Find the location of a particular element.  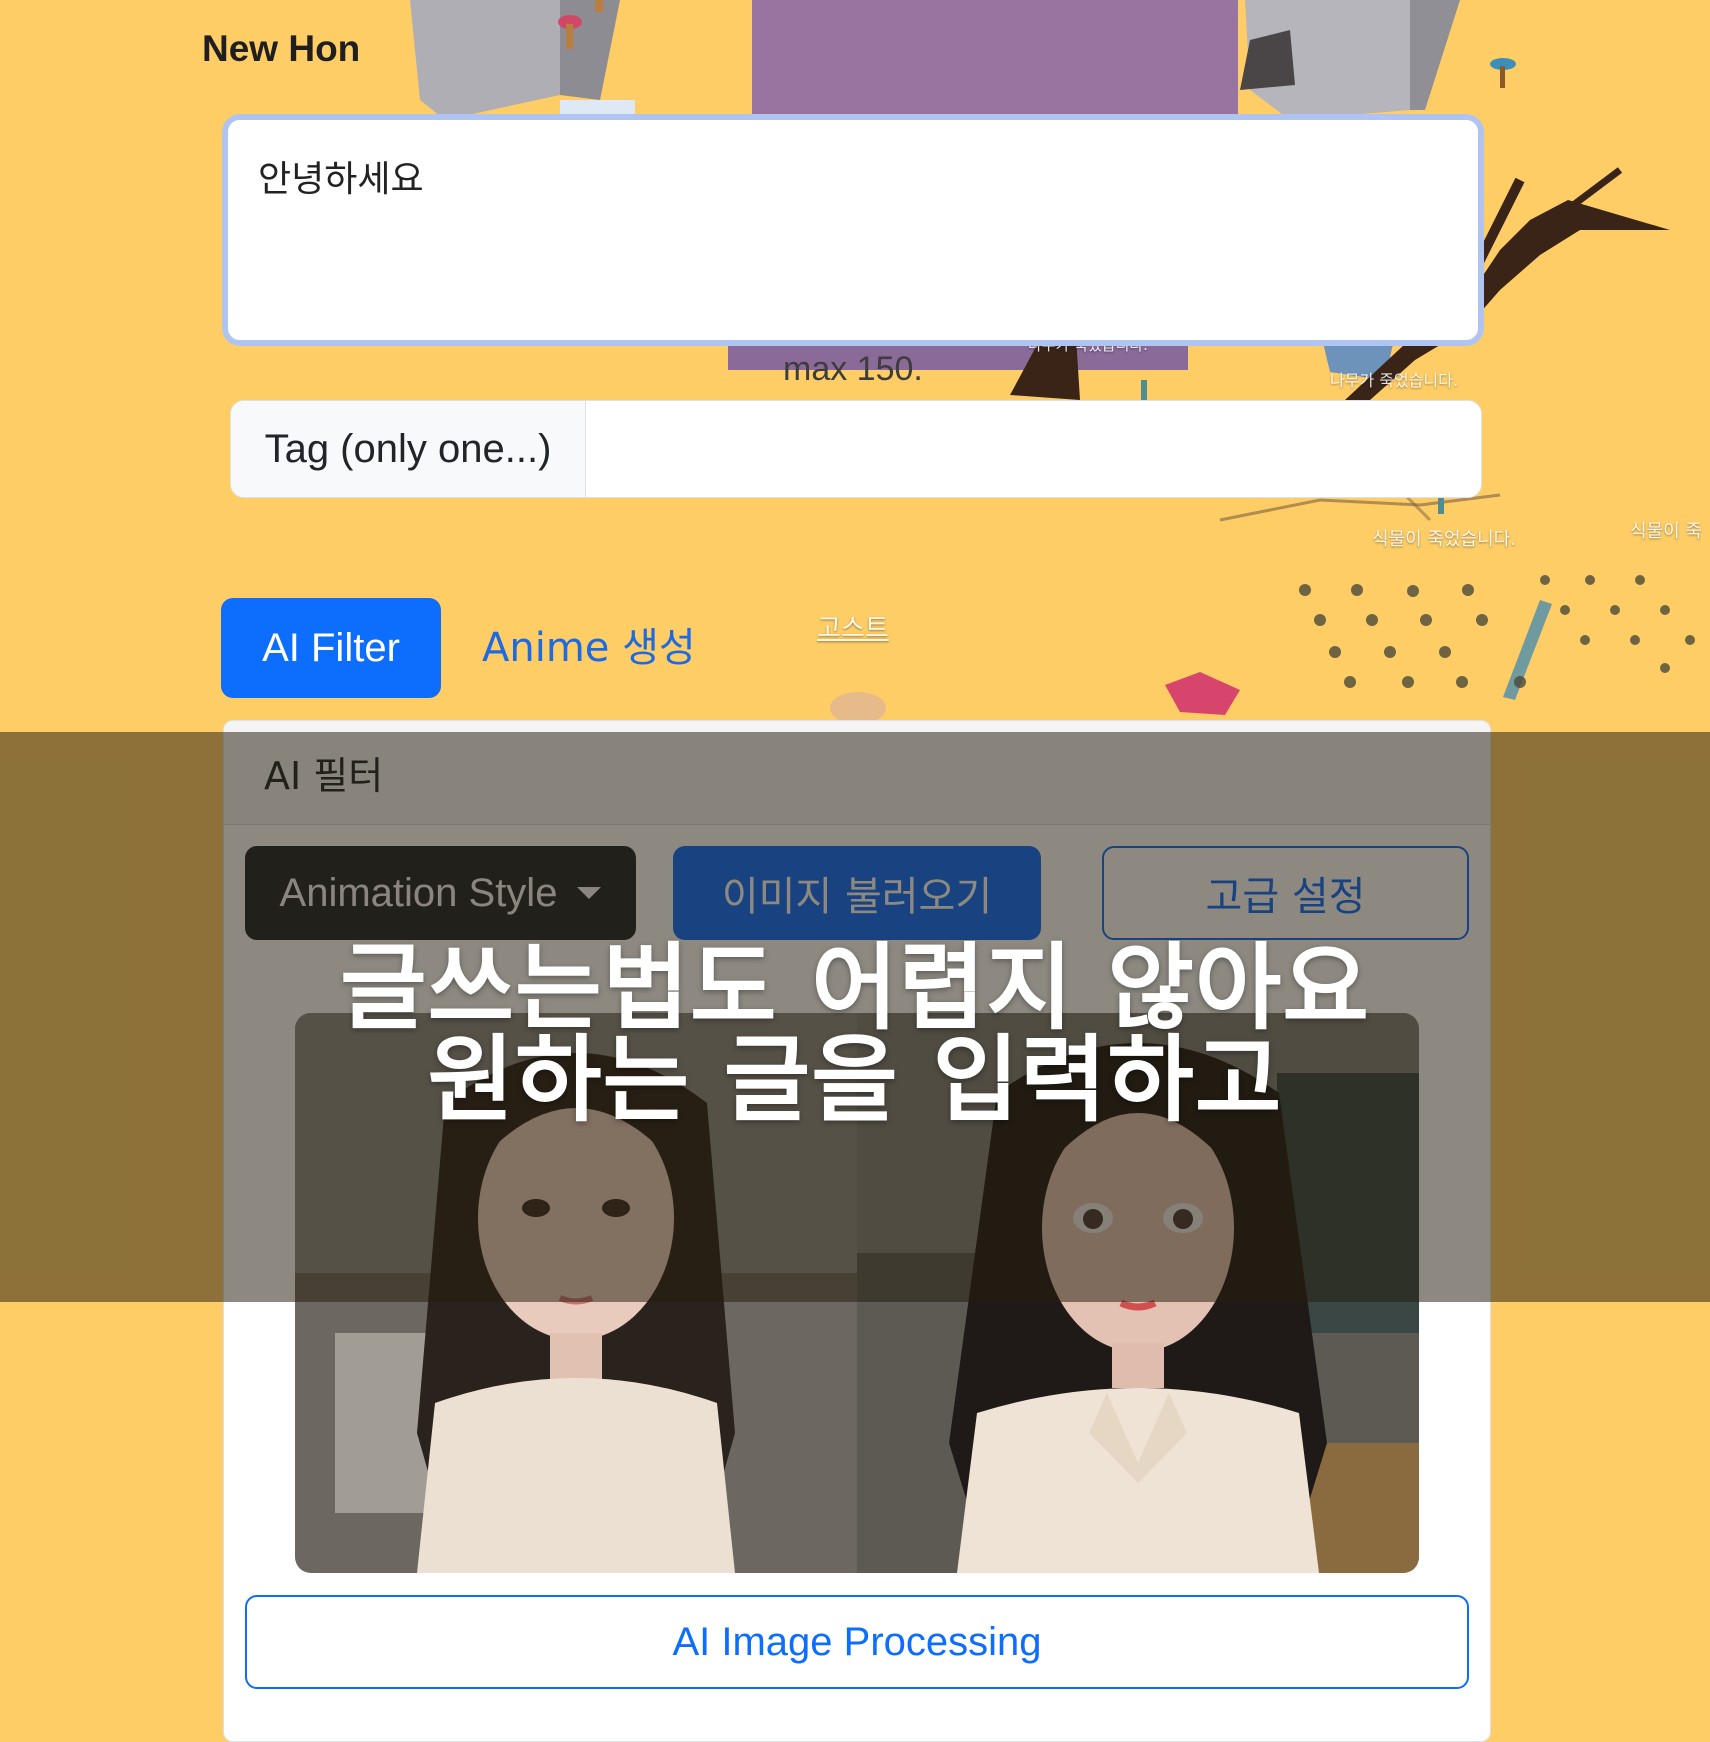

anime-filtered-photo is located at coordinates (1138, 1293).